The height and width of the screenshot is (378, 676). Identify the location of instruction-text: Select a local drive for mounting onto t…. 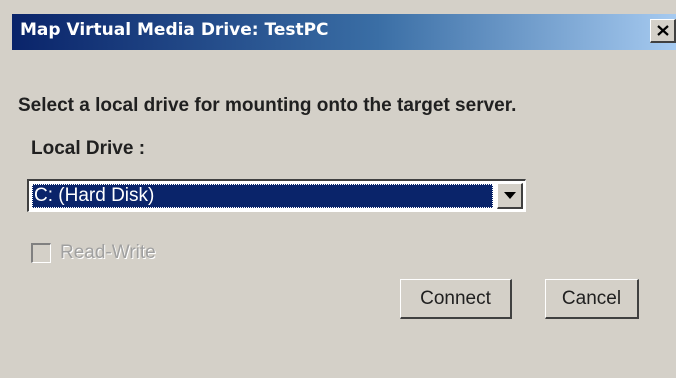
(267, 105).